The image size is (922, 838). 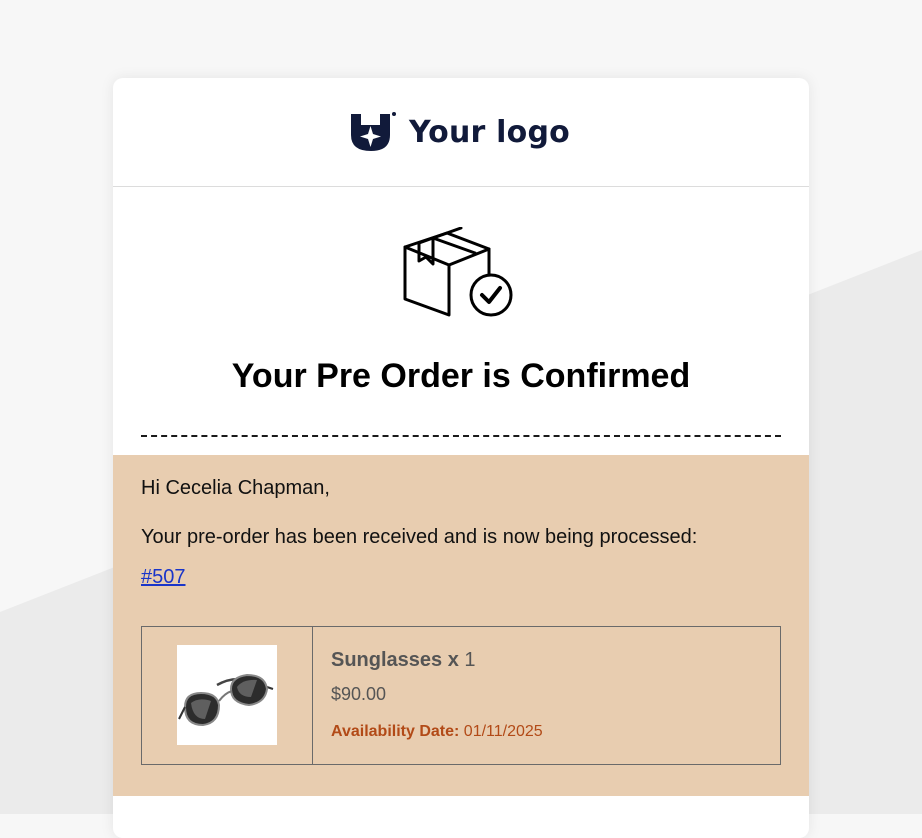 I want to click on shield-star-icon, so click(x=373, y=131).